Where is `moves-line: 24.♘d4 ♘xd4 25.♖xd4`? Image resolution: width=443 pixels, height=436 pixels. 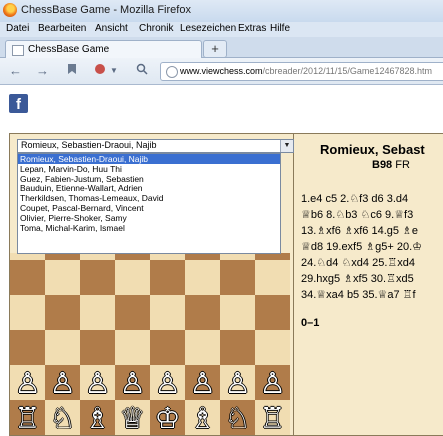
moves-line: 24.♘d4 ♘xd4 25.♖xd4 is located at coordinates (358, 262).